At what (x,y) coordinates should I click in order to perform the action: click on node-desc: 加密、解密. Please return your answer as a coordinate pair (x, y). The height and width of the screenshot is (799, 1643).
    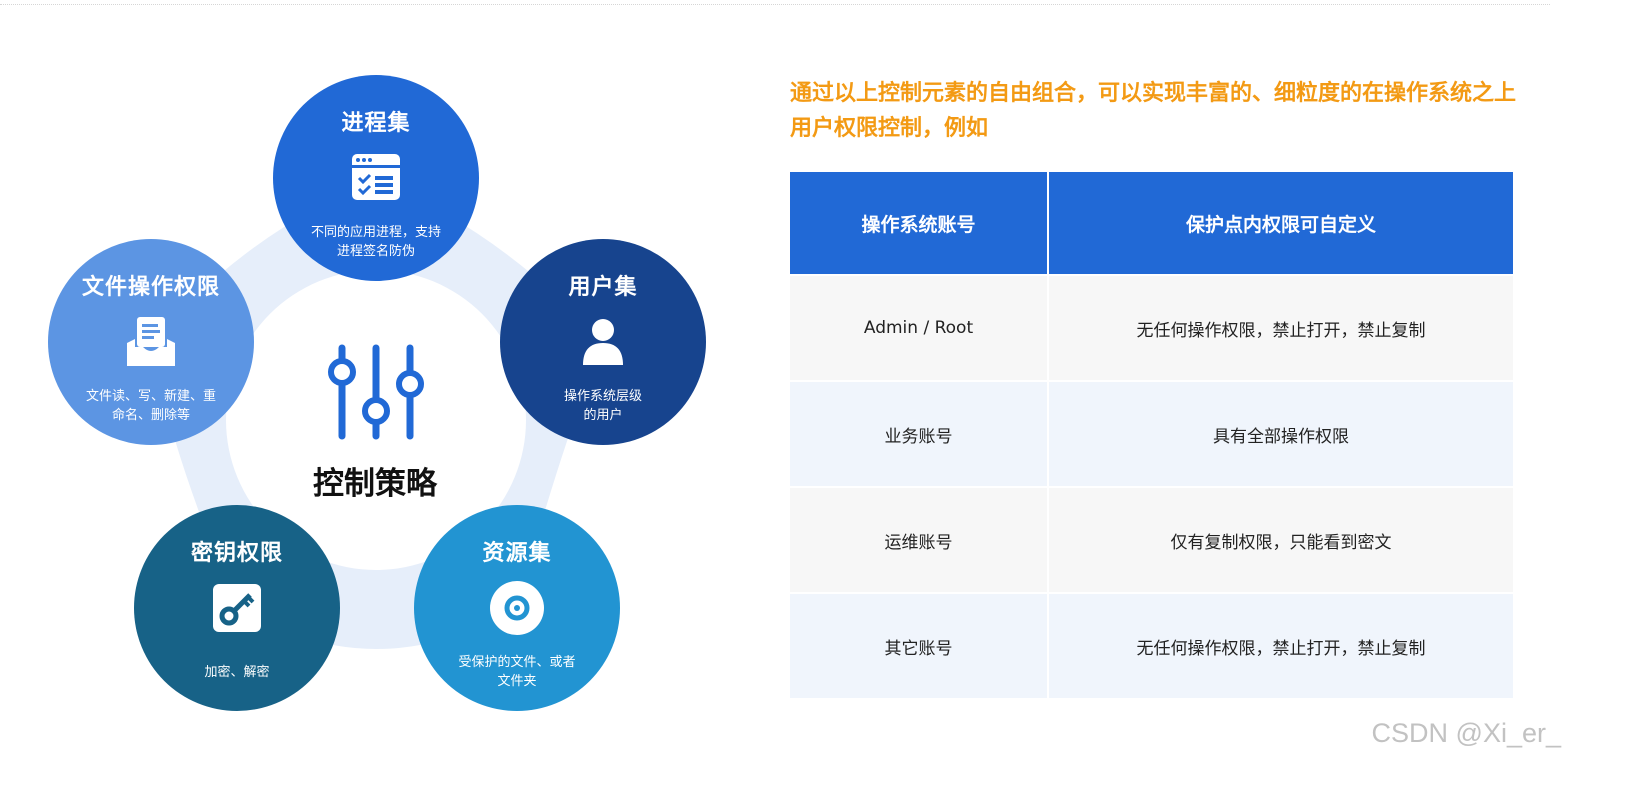
    Looking at the image, I should click on (237, 672).